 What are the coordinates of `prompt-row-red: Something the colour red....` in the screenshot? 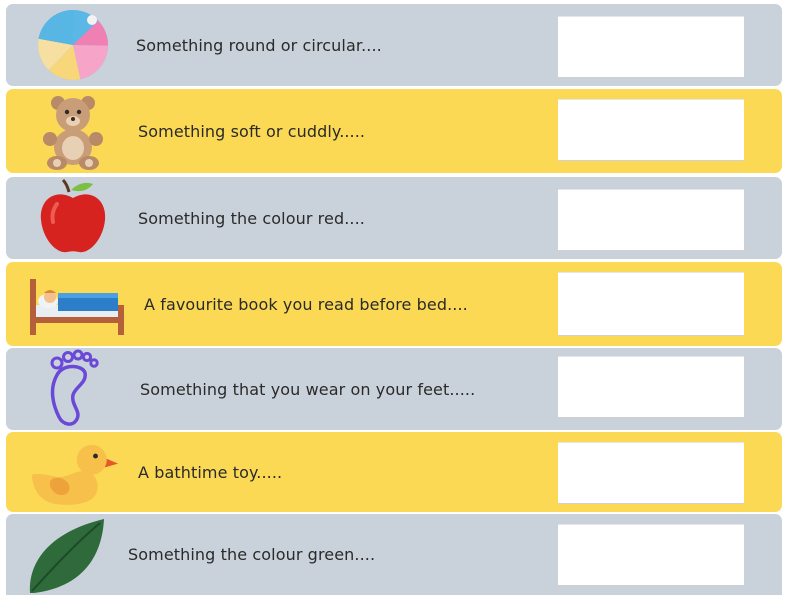 It's located at (394, 218).